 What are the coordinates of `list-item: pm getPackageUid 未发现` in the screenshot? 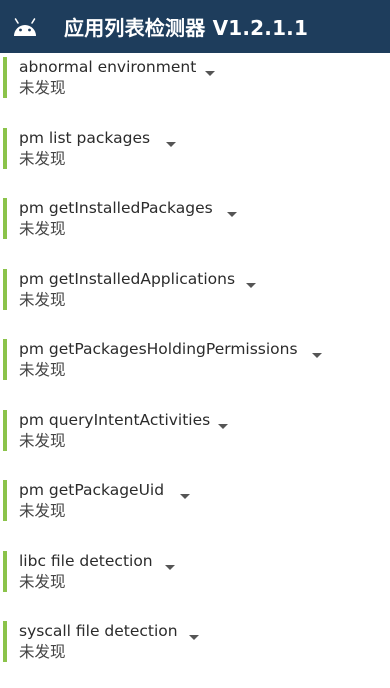 It's located at (195, 511).